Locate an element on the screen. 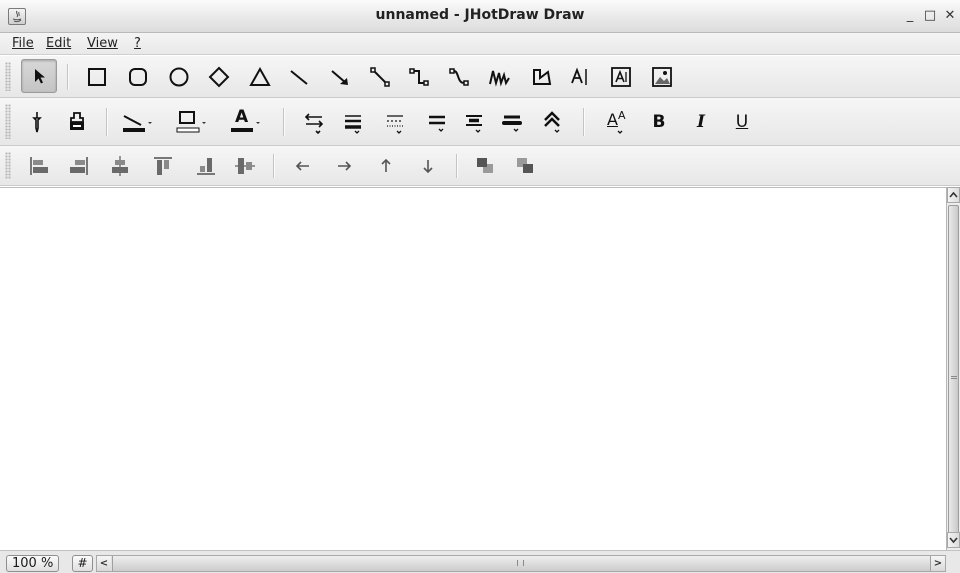  stroke-color-icon is located at coordinates (137, 123).